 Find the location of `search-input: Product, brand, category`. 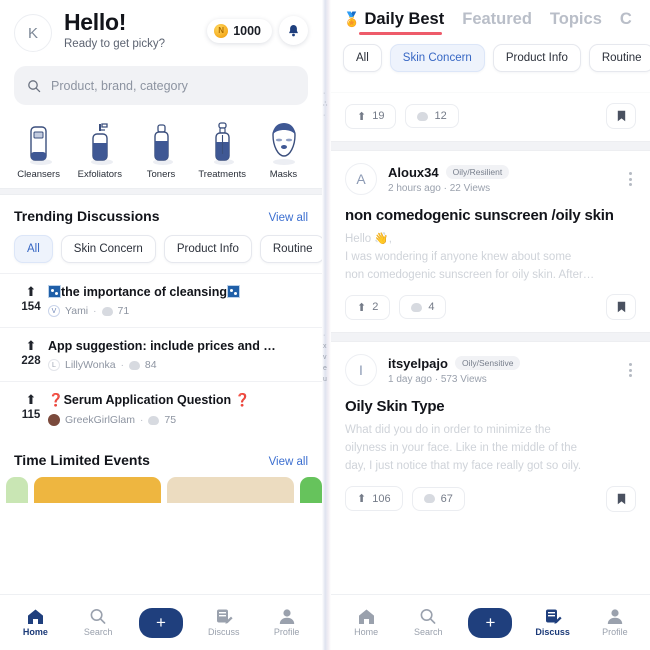

search-input: Product, brand, category is located at coordinates (161, 85).